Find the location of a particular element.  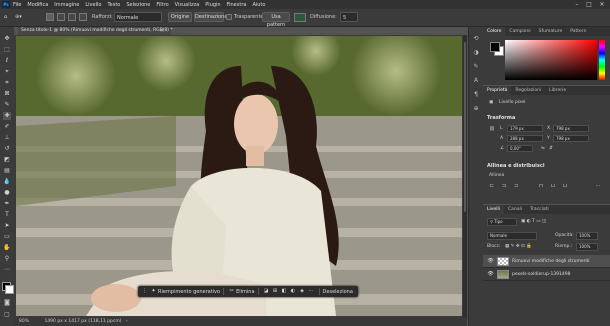

generative-fill-button: Riempimento generativo is located at coordinates (189, 292).